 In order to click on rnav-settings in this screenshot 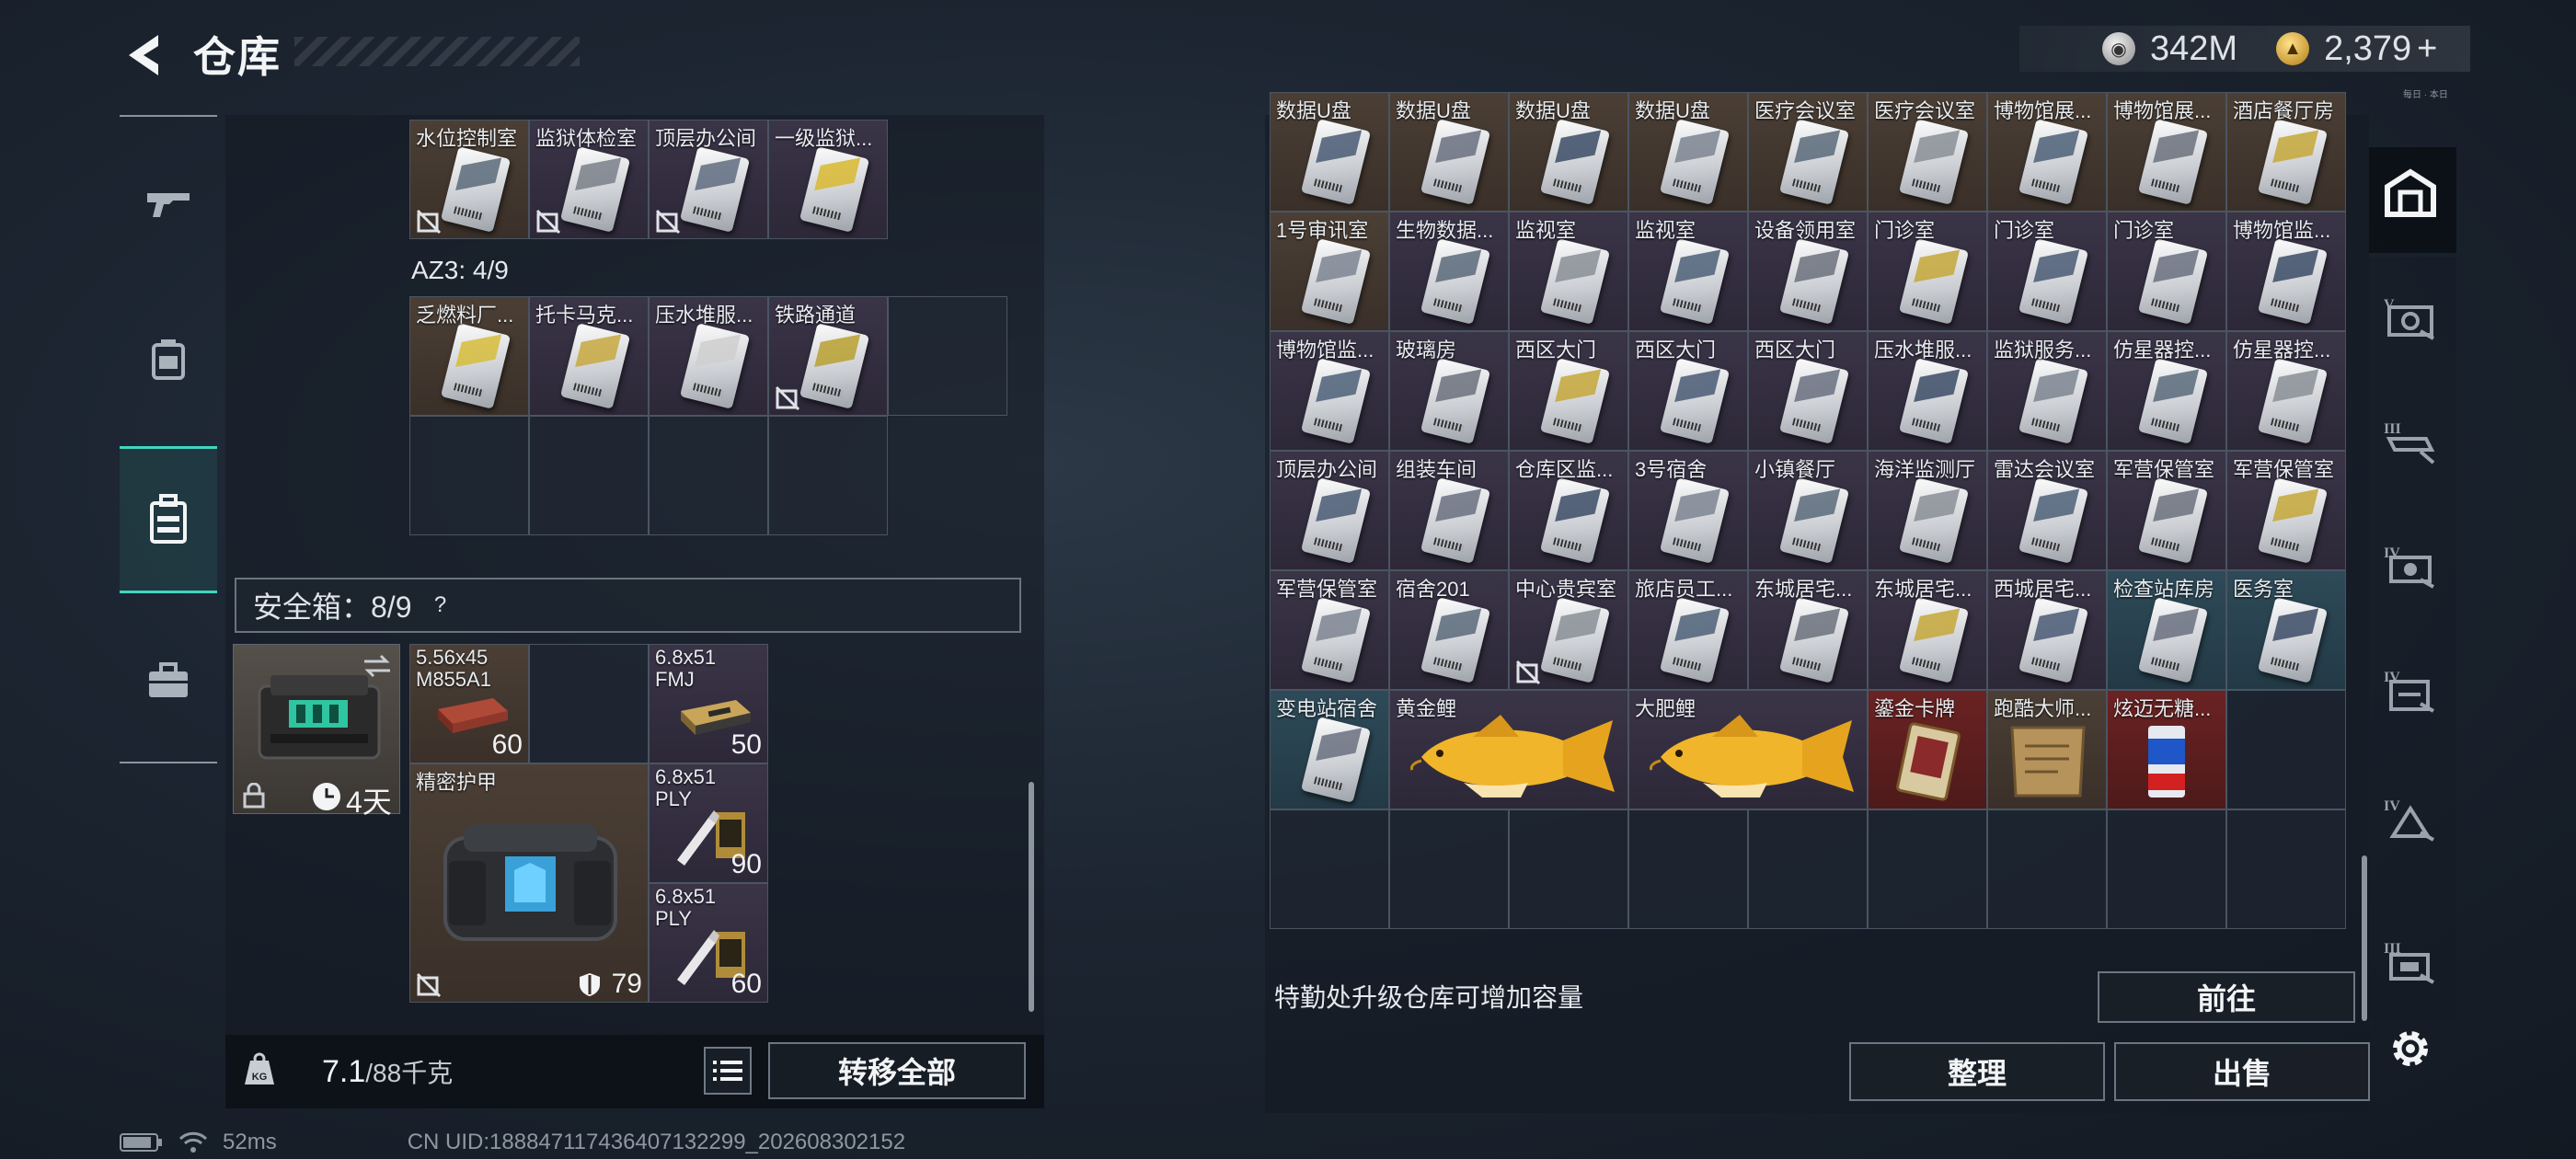, I will do `click(2410, 1048)`.